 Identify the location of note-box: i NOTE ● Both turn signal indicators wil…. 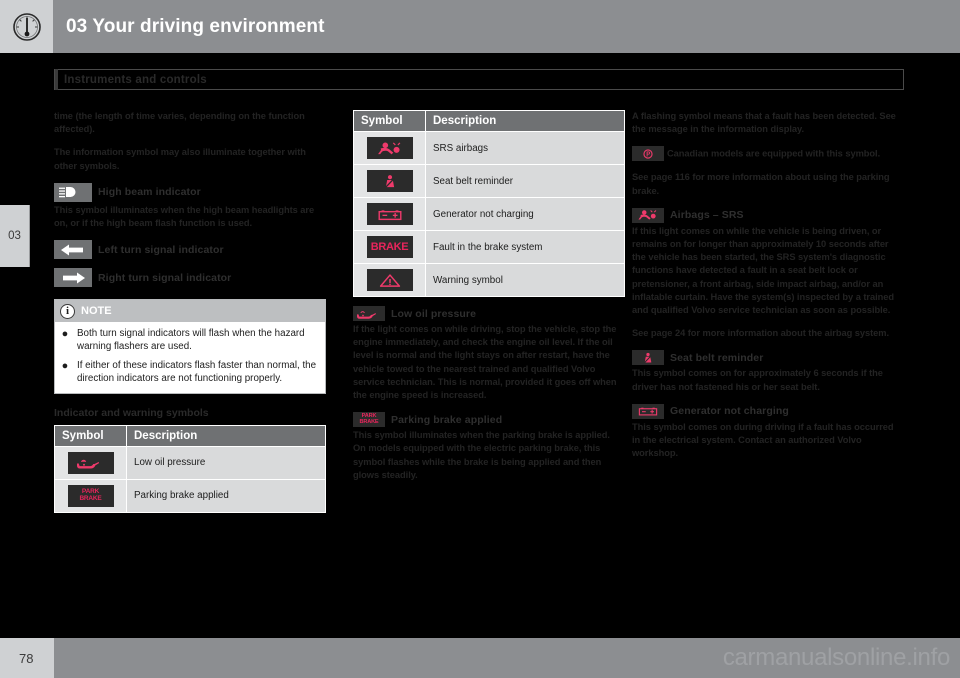
(190, 346).